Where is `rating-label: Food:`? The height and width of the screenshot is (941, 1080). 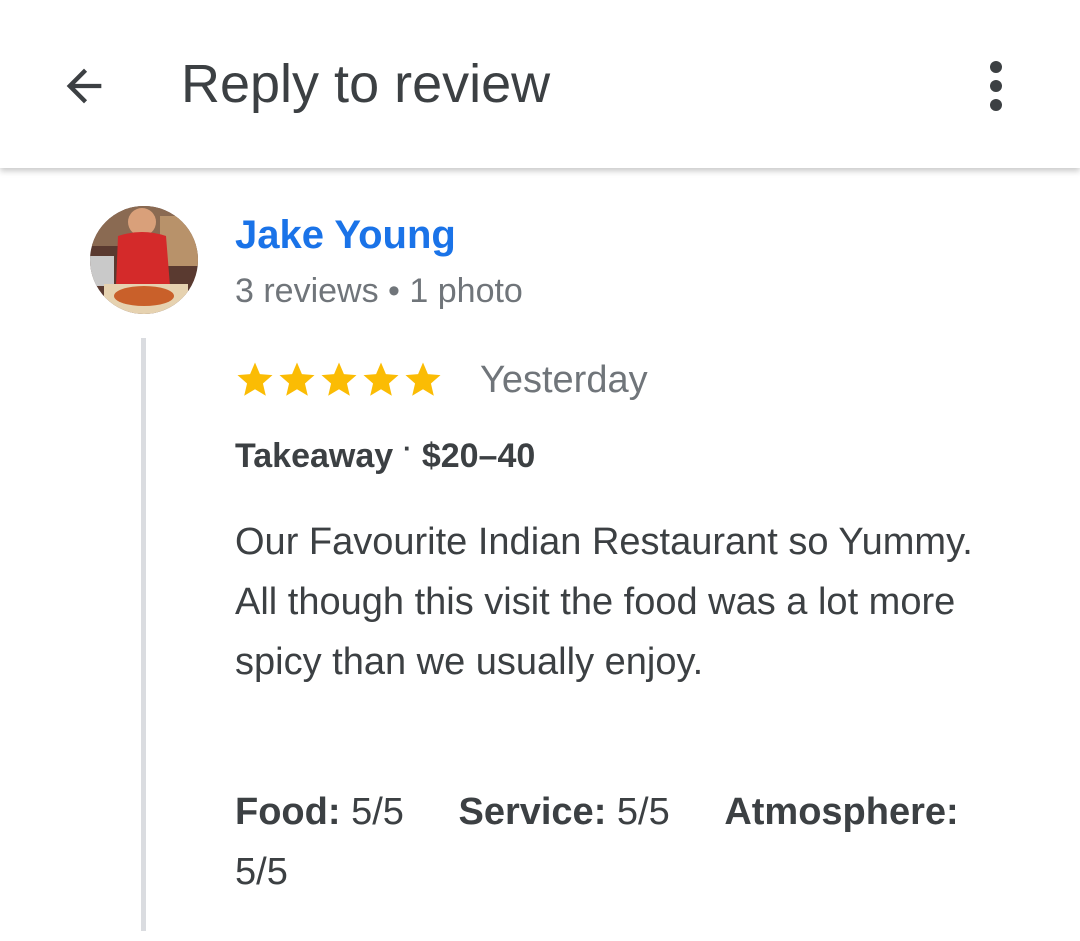
rating-label: Food: is located at coordinates (288, 812).